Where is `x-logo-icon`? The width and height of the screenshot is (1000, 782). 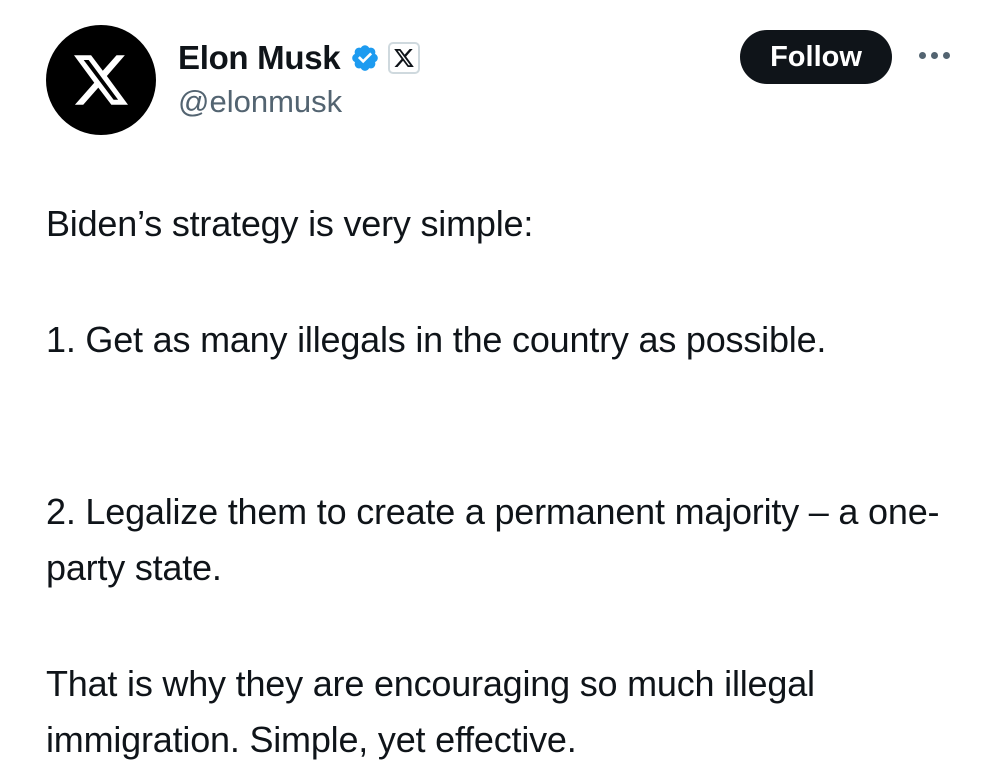
x-logo-icon is located at coordinates (101, 80).